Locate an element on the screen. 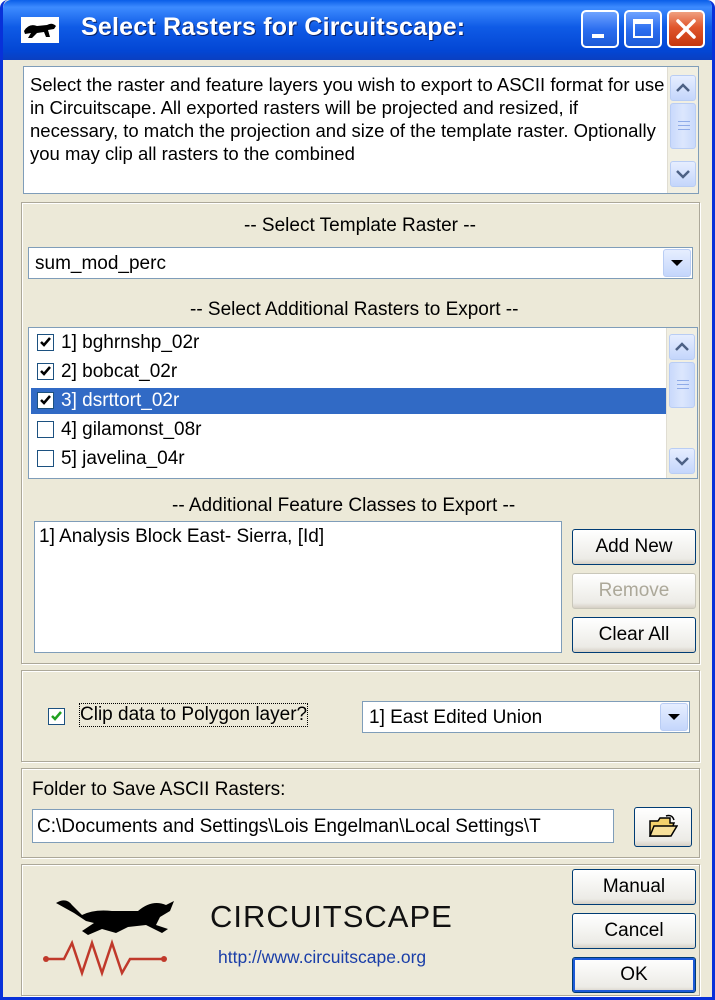 The image size is (715, 1000). maximize-icon is located at coordinates (643, 28).